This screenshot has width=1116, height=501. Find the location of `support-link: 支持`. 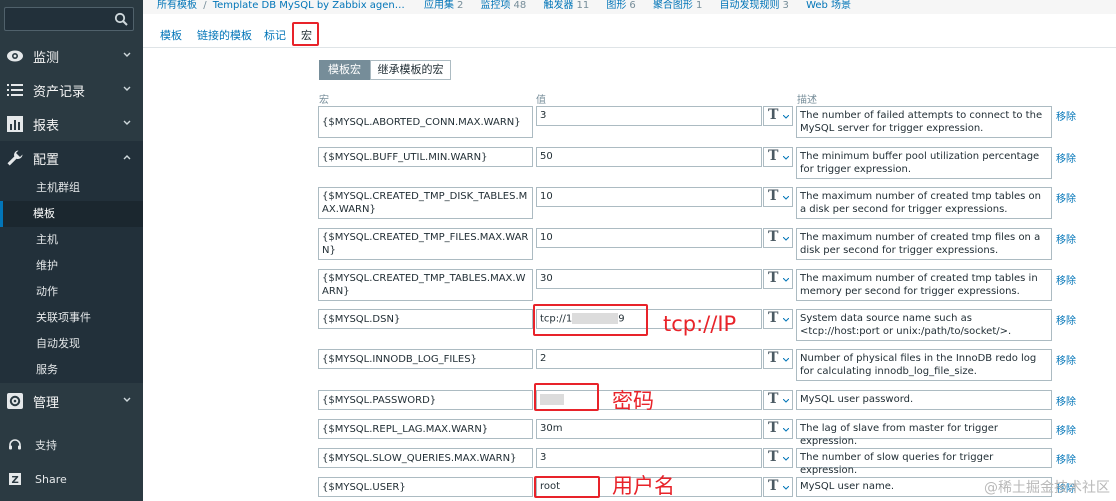

support-link: 支持 is located at coordinates (71, 445).